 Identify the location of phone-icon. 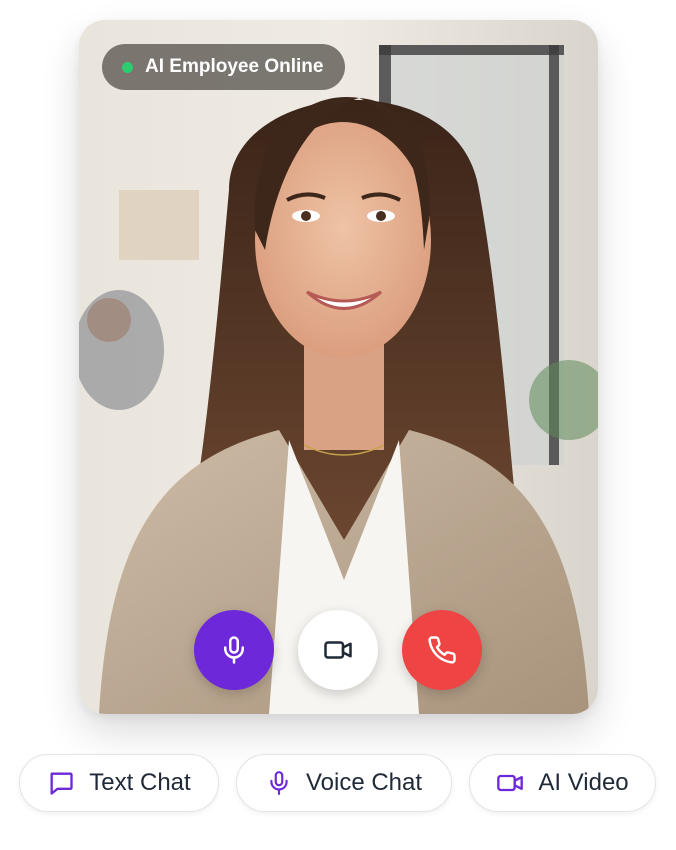
(442, 650).